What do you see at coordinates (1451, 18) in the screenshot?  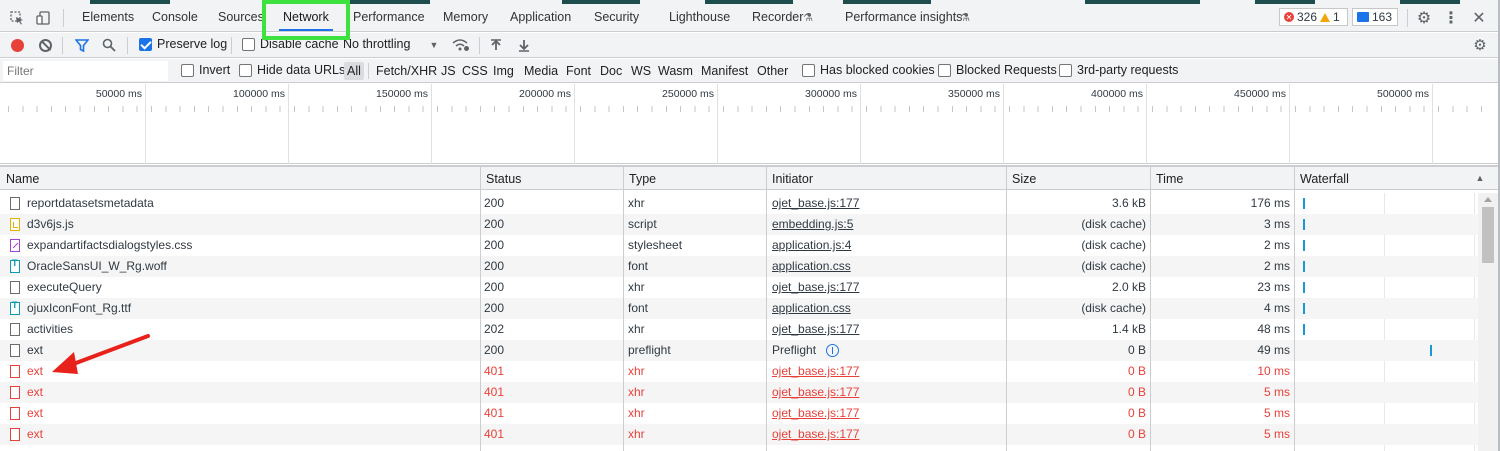 I see `more-options-icon: ⋮` at bounding box center [1451, 18].